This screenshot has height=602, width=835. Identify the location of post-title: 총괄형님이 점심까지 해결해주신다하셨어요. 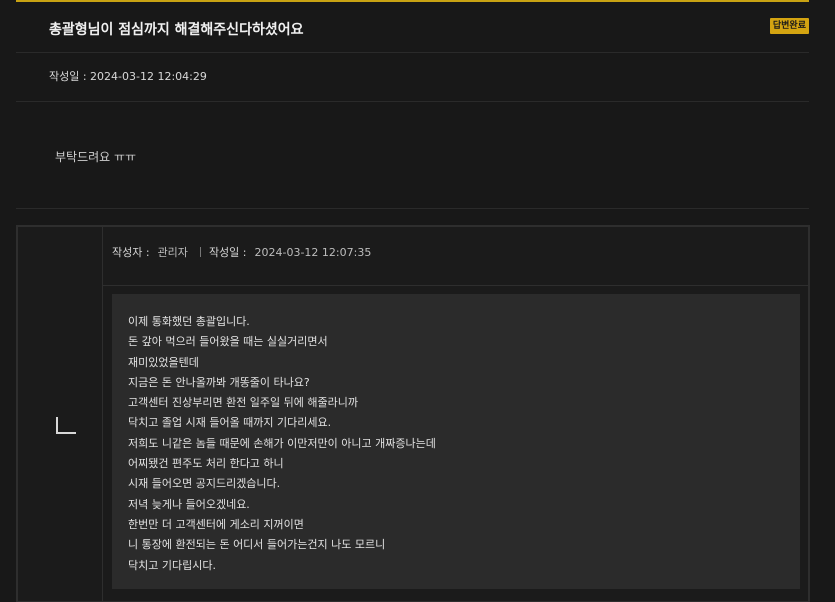
(176, 30).